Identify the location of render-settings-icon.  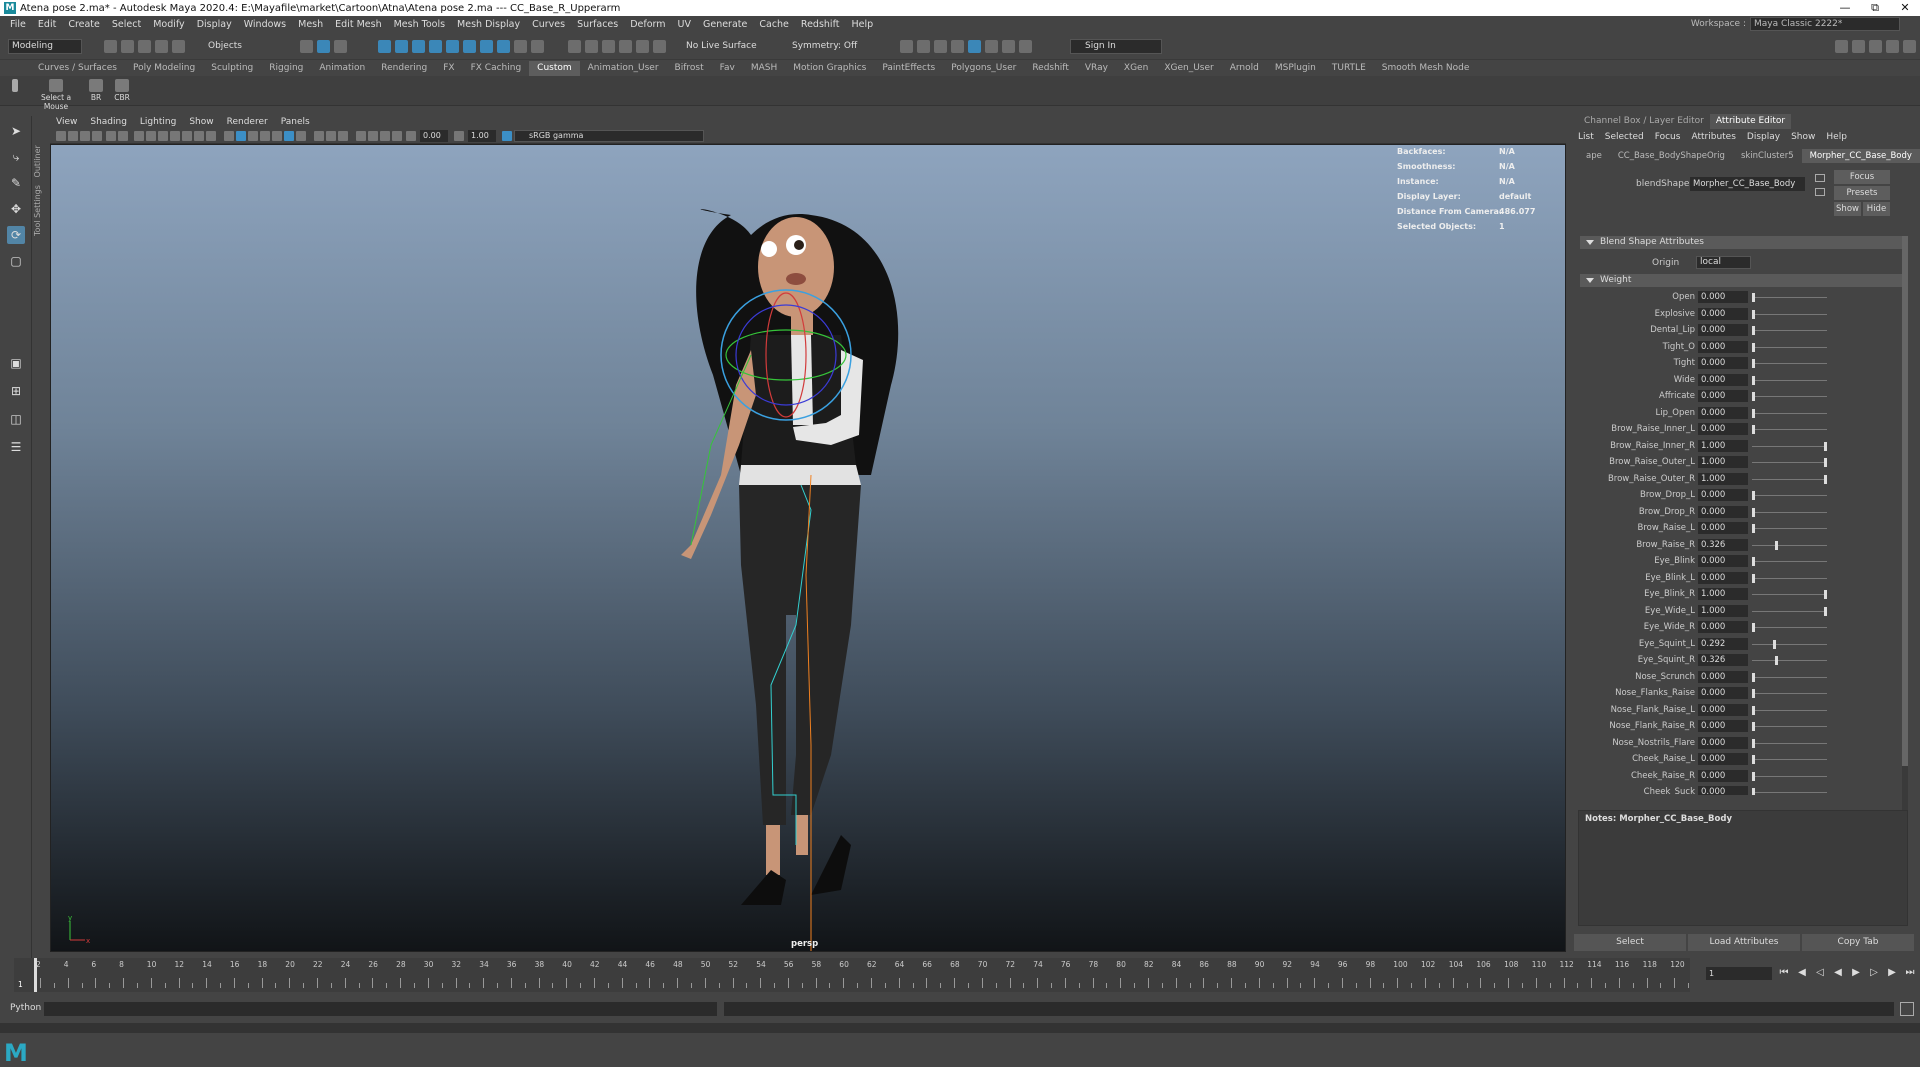
(957, 46).